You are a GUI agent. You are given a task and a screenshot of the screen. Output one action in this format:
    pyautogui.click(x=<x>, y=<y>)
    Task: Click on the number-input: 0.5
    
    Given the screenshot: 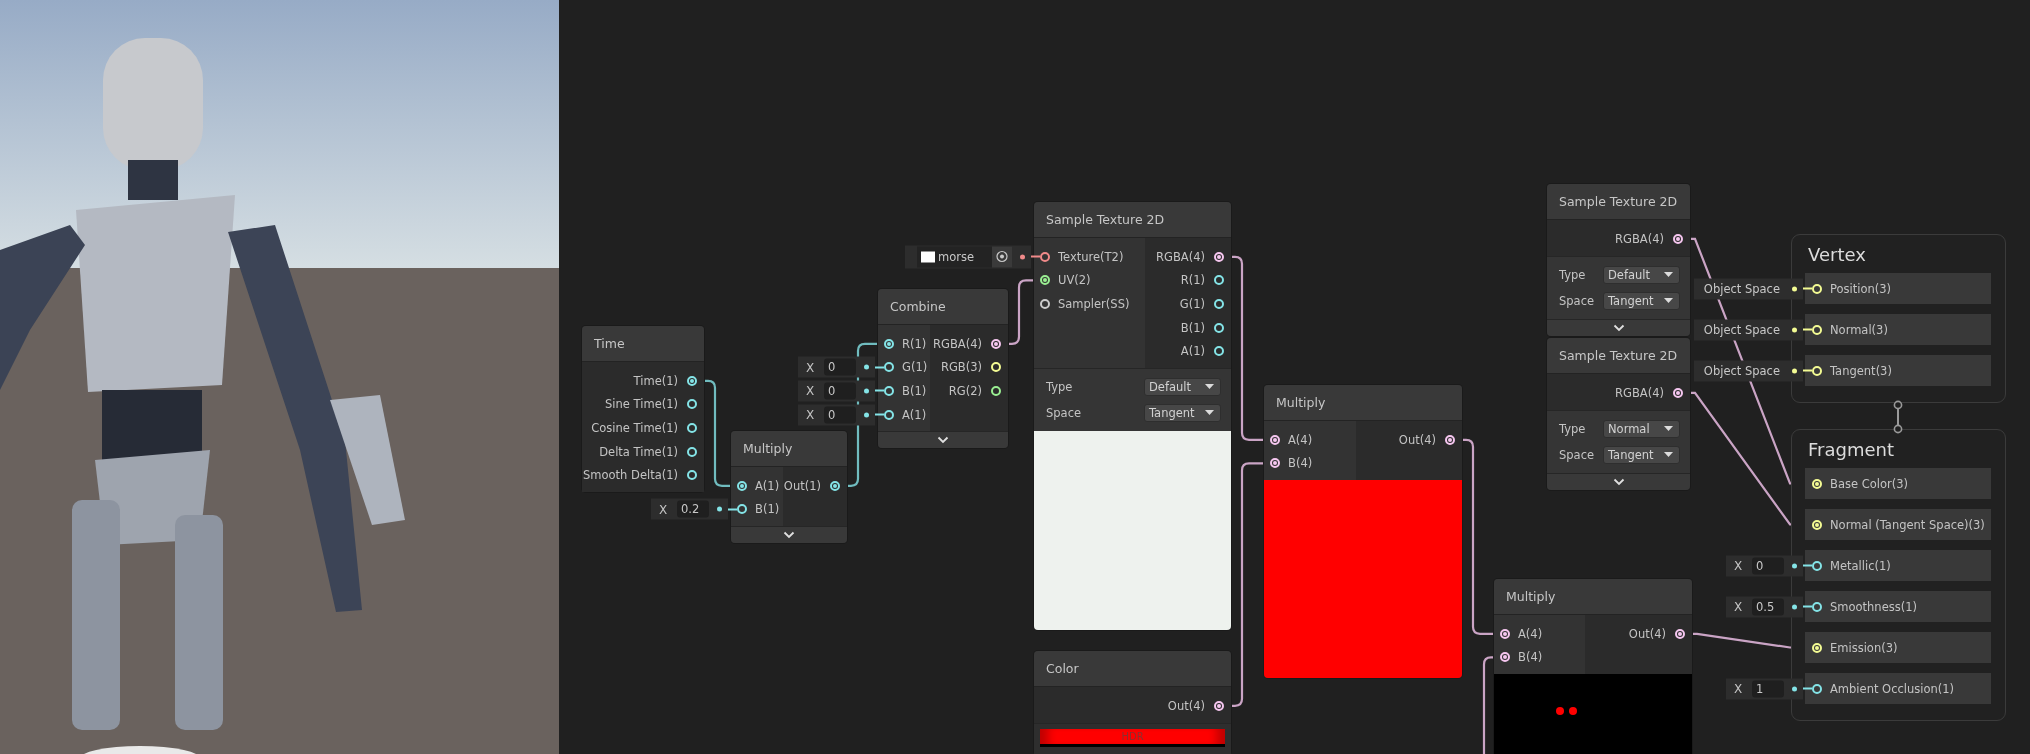 What is the action you would take?
    pyautogui.click(x=1768, y=606)
    